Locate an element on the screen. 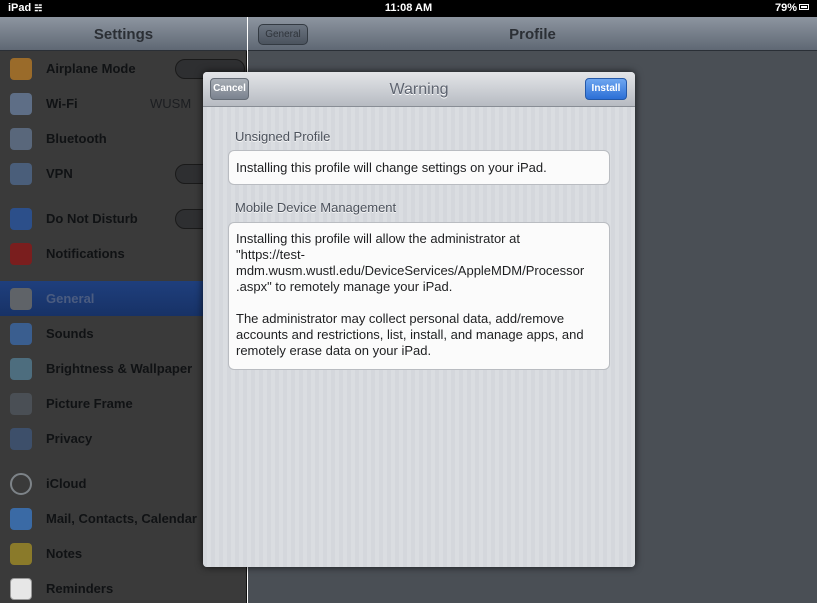  battery-icon is located at coordinates (804, 7).